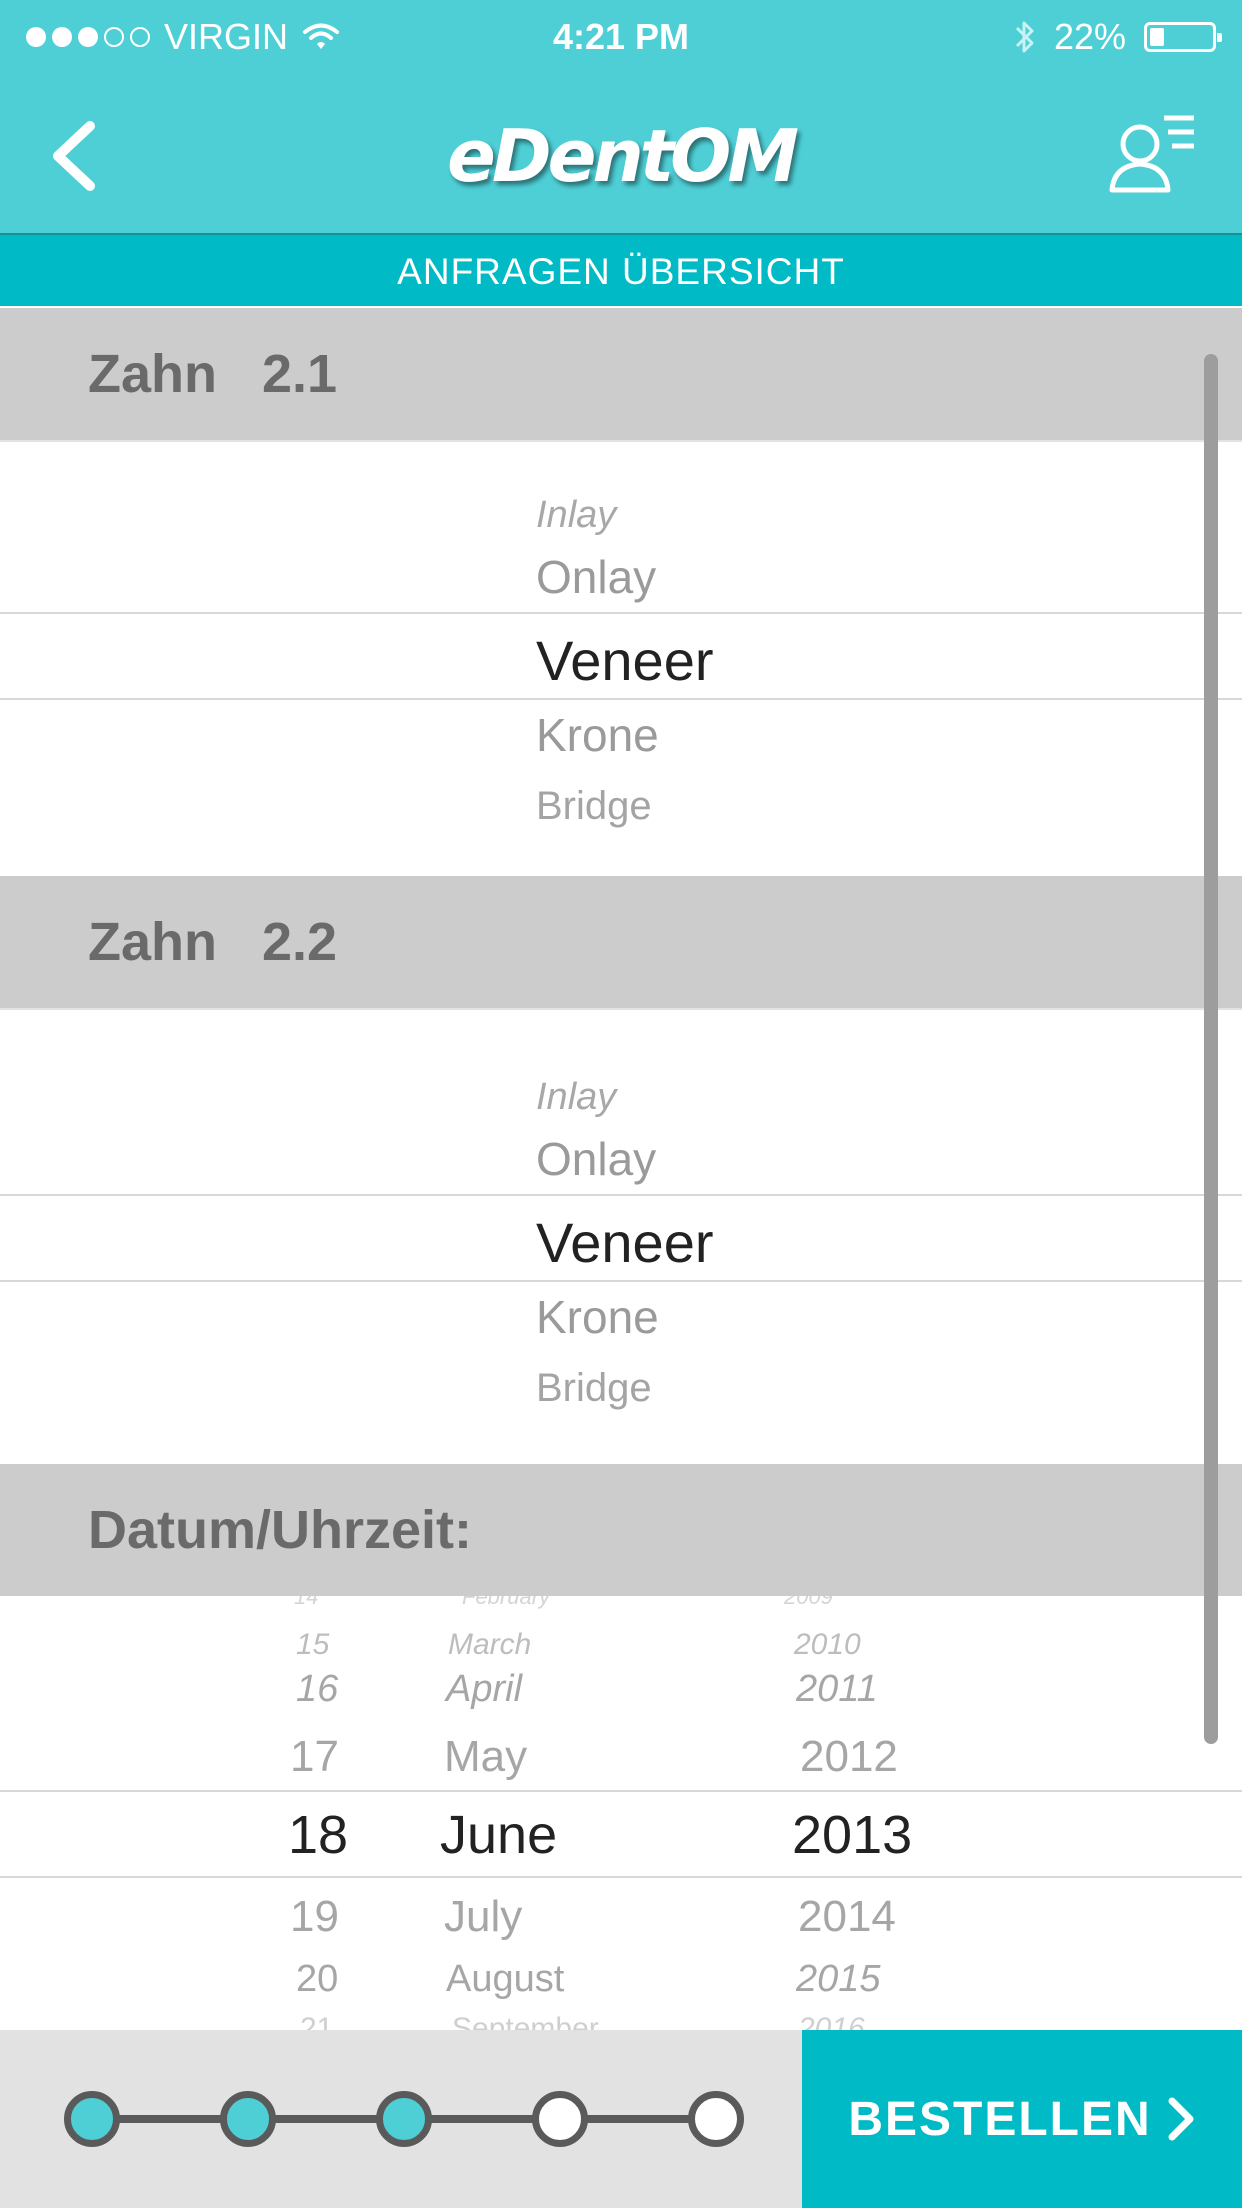 This screenshot has width=1242, height=2208. Describe the element at coordinates (505, 1979) in the screenshot. I see `month-option: August` at that location.